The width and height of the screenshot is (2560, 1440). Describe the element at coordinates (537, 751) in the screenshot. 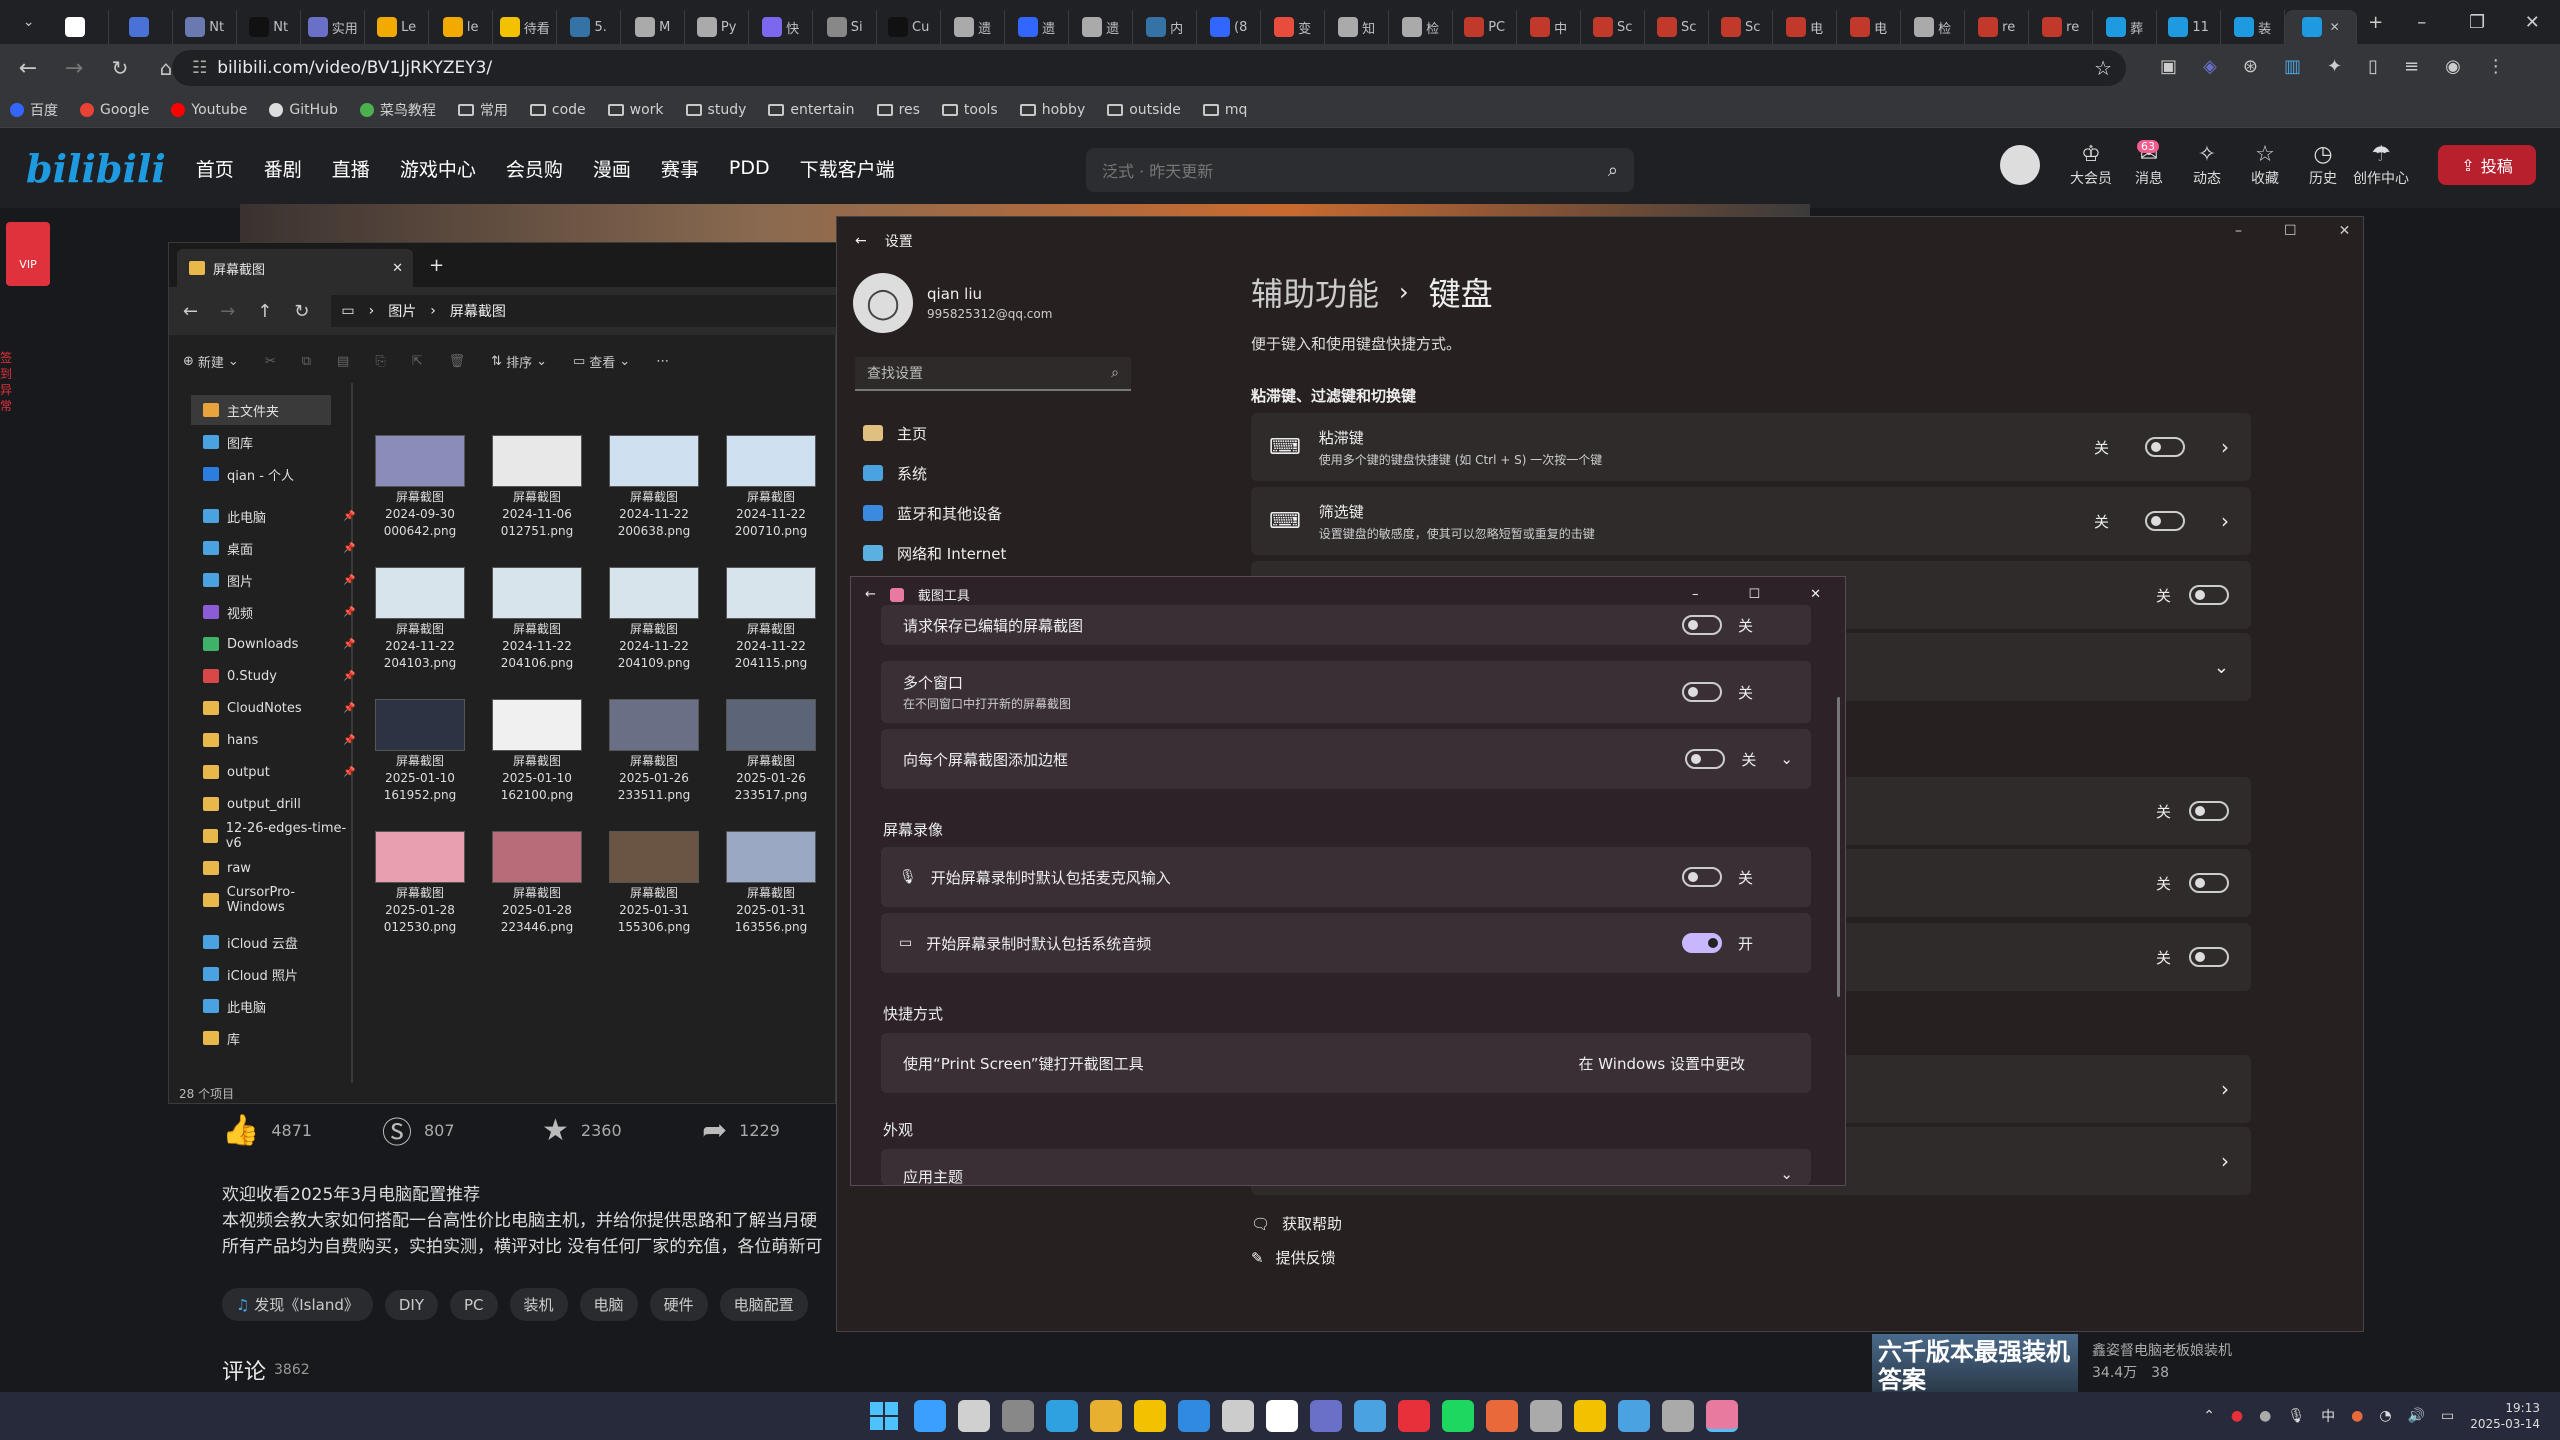

I see `file-item: 屏幕截图 2025-01-10 162100.png` at that location.